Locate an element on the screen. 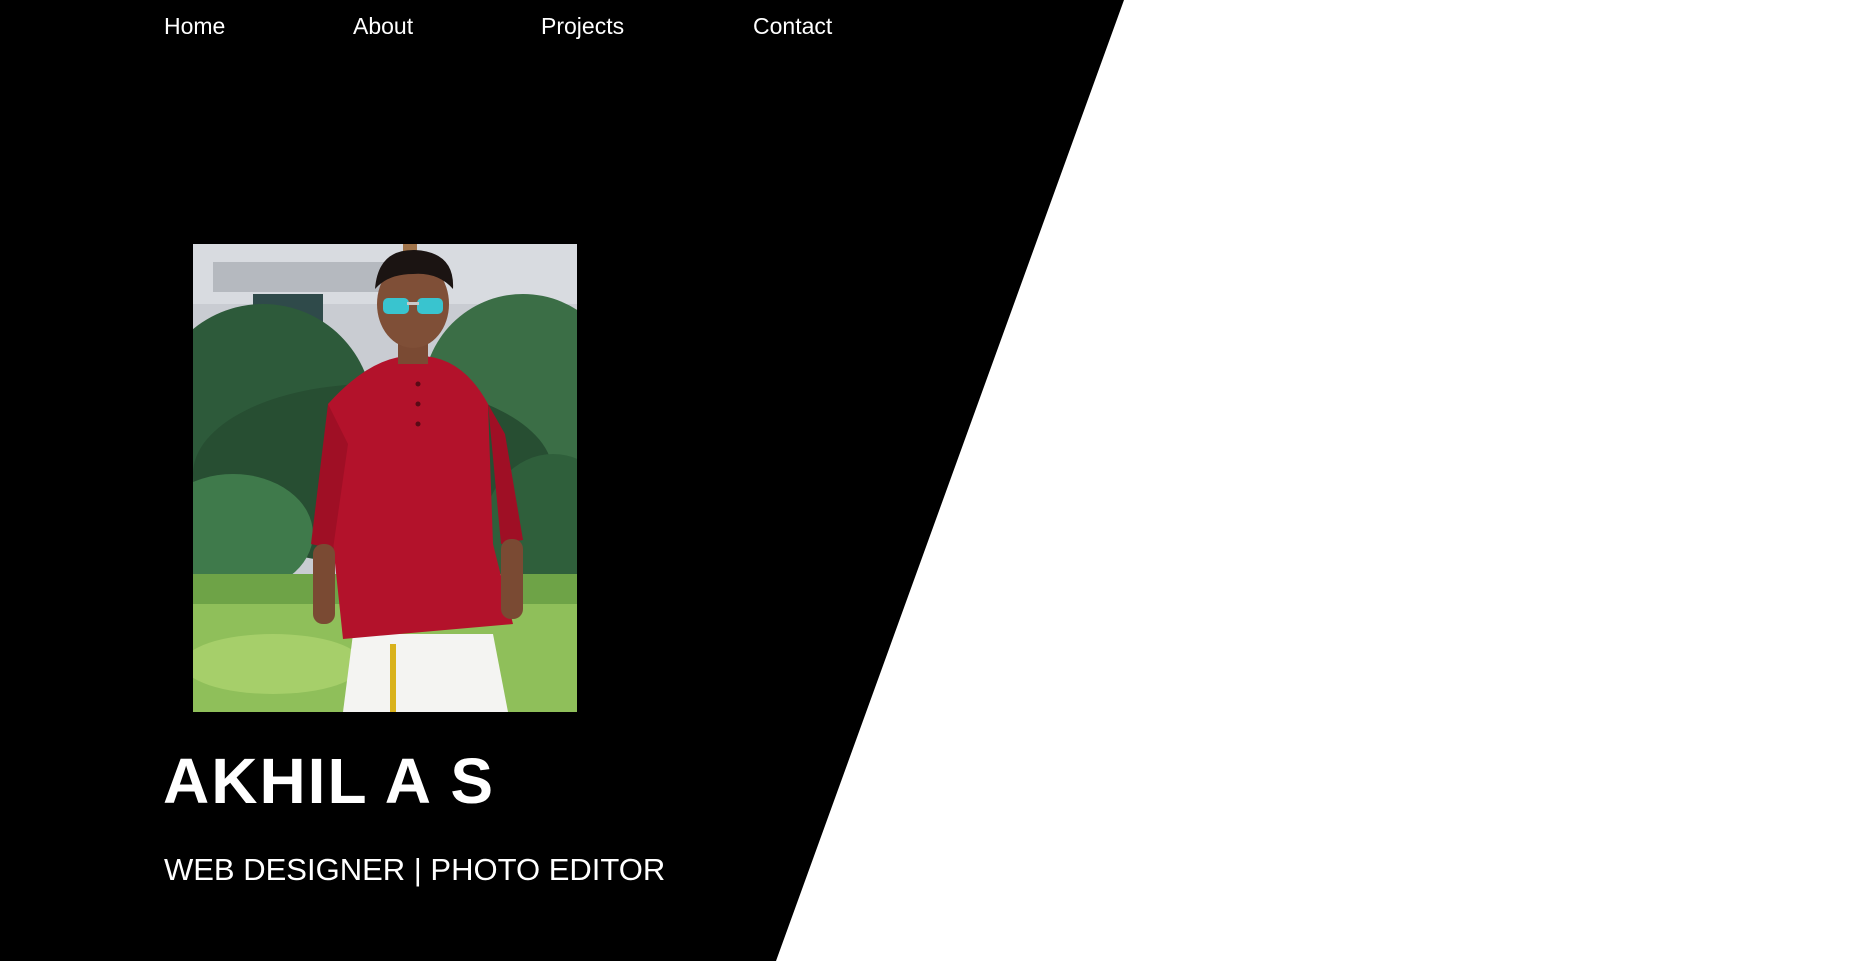  nav-link-about: About is located at coordinates (383, 26).